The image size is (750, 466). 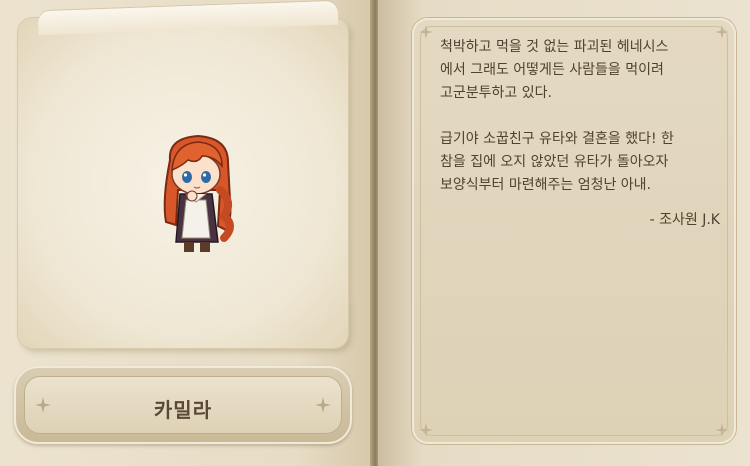 What do you see at coordinates (183, 410) in the screenshot?
I see `character-name: 카밀라` at bounding box center [183, 410].